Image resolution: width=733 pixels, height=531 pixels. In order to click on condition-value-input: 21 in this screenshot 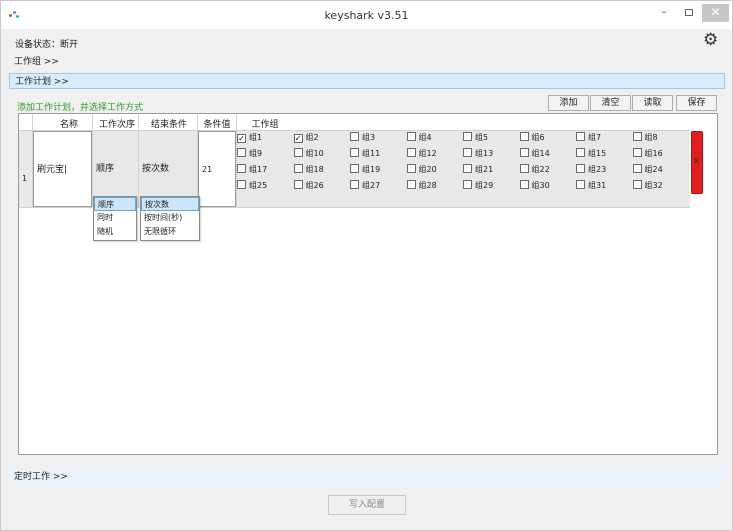, I will do `click(217, 169)`.